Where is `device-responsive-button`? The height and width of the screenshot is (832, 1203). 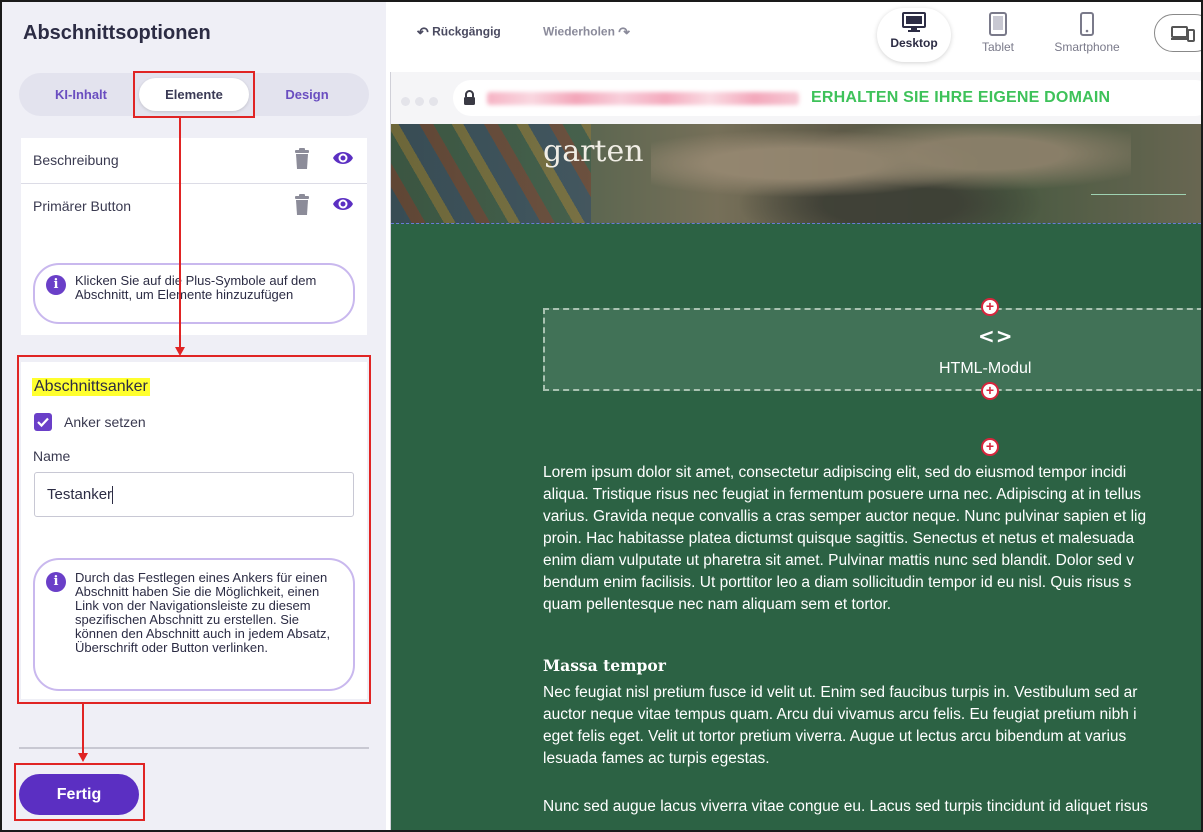 device-responsive-button is located at coordinates (1177, 33).